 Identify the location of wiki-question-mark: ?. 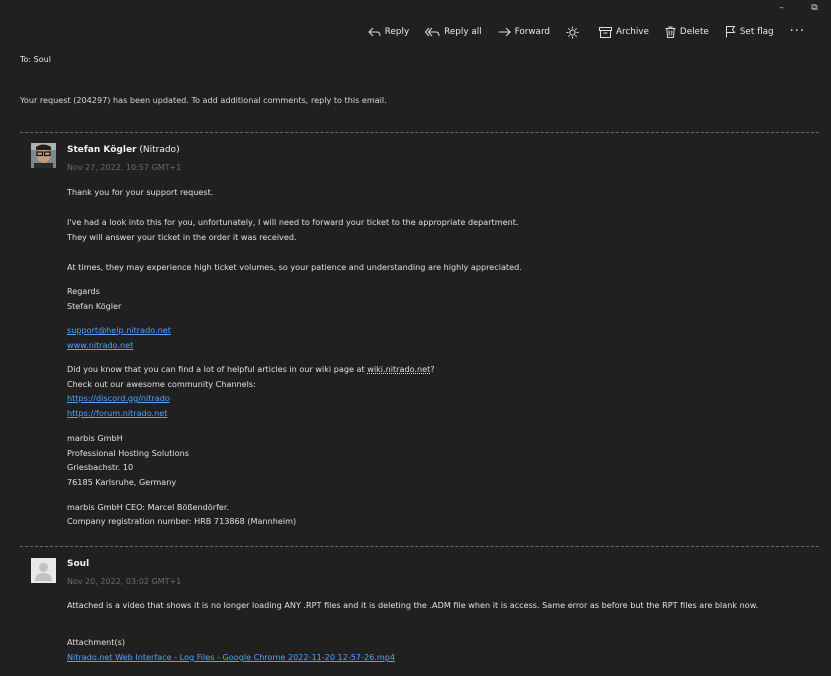
(432, 369).